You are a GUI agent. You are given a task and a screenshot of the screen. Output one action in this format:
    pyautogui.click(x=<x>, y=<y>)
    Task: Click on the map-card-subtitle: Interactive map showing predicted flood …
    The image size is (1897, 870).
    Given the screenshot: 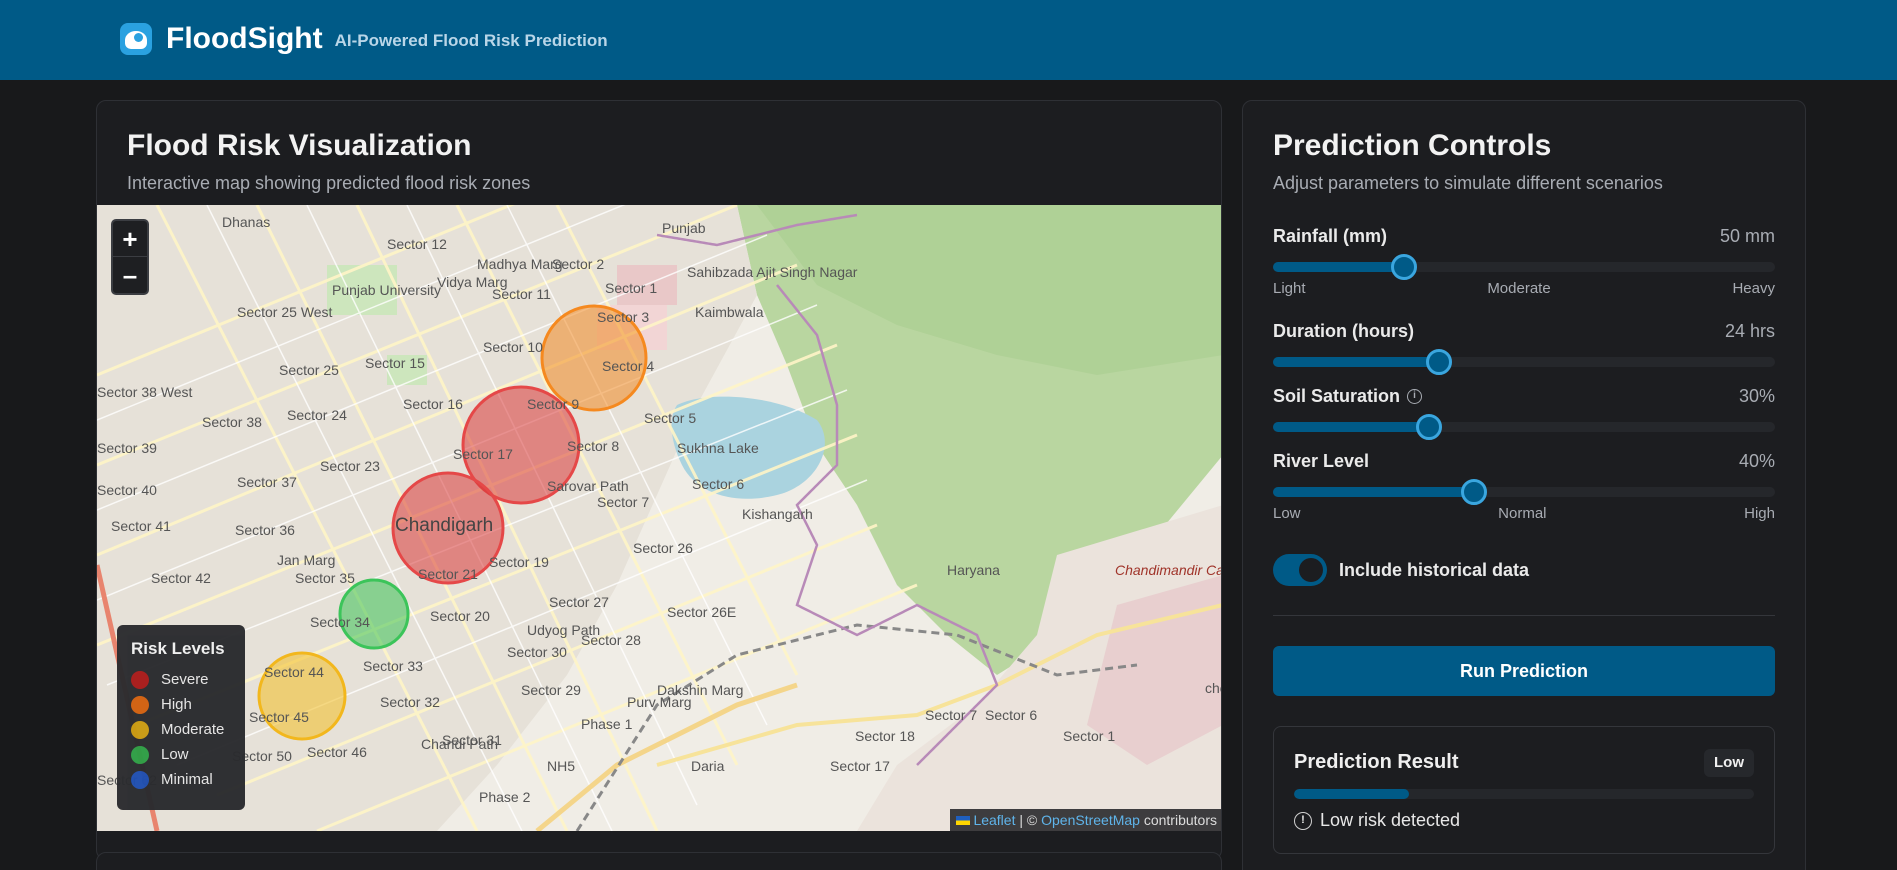 What is the action you would take?
    pyautogui.click(x=329, y=183)
    